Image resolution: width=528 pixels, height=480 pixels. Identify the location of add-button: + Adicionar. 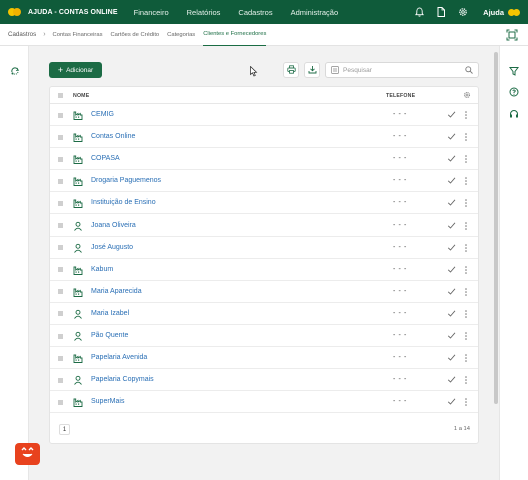
(75, 70).